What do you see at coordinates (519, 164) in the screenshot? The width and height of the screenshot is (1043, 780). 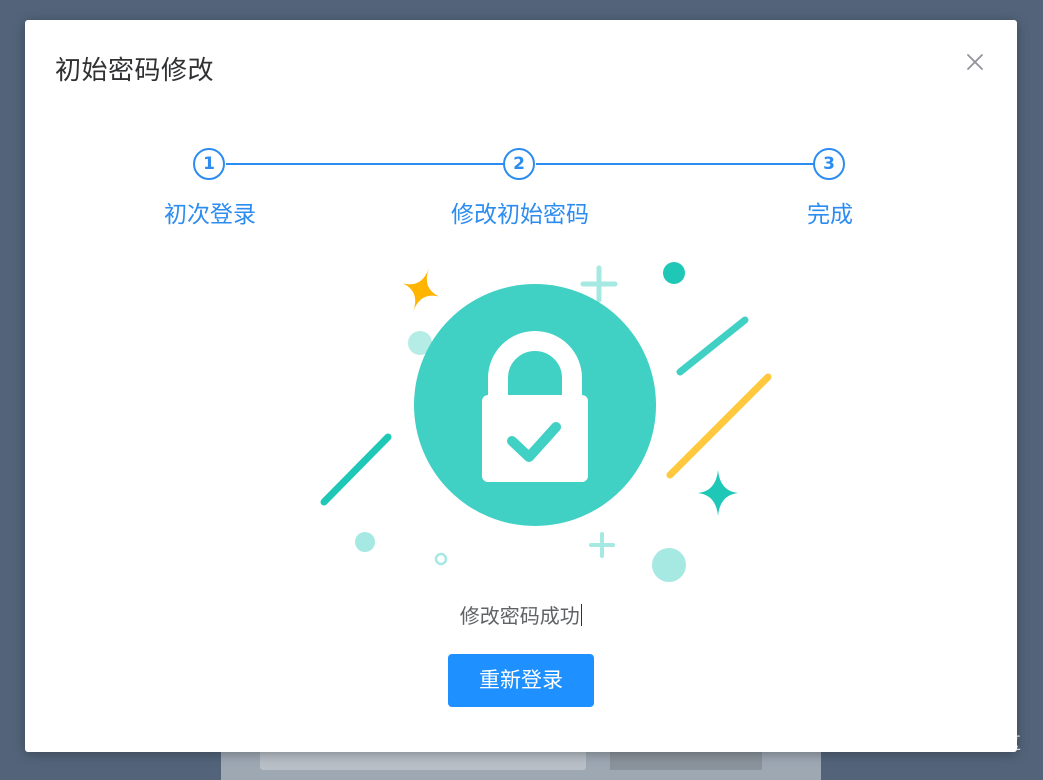 I see `step-2-circle: 2` at bounding box center [519, 164].